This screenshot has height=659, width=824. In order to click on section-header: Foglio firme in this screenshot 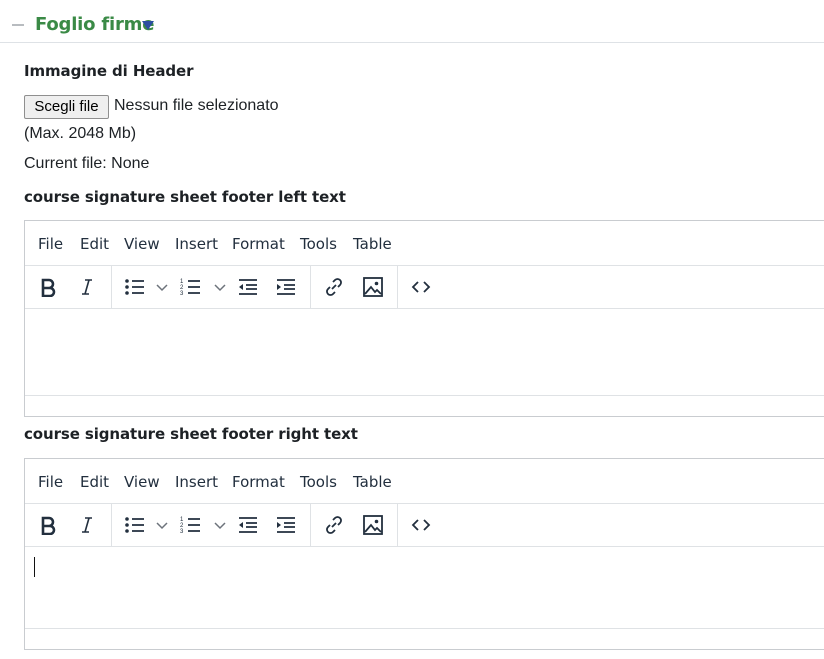, I will do `click(412, 21)`.